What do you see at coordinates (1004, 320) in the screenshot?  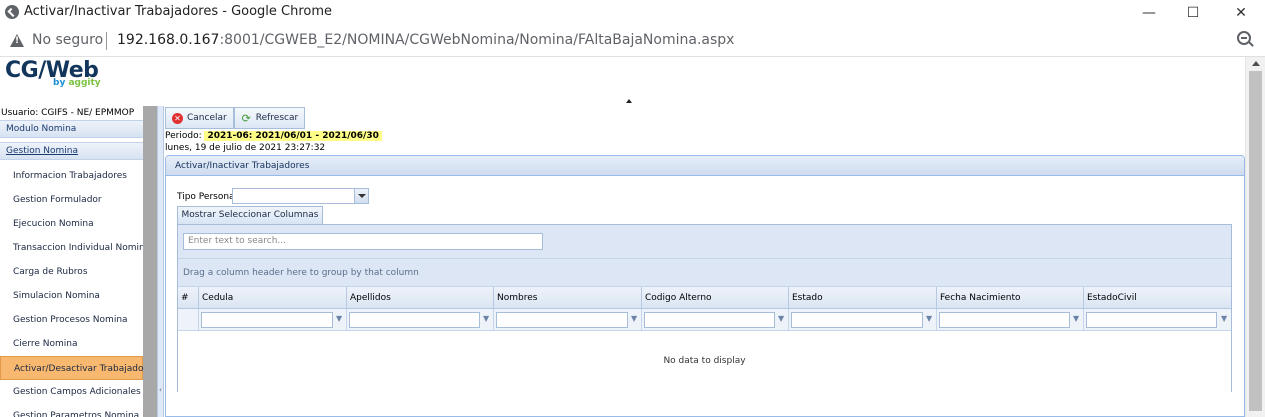 I see `filter-input-fecha-nacimiento` at bounding box center [1004, 320].